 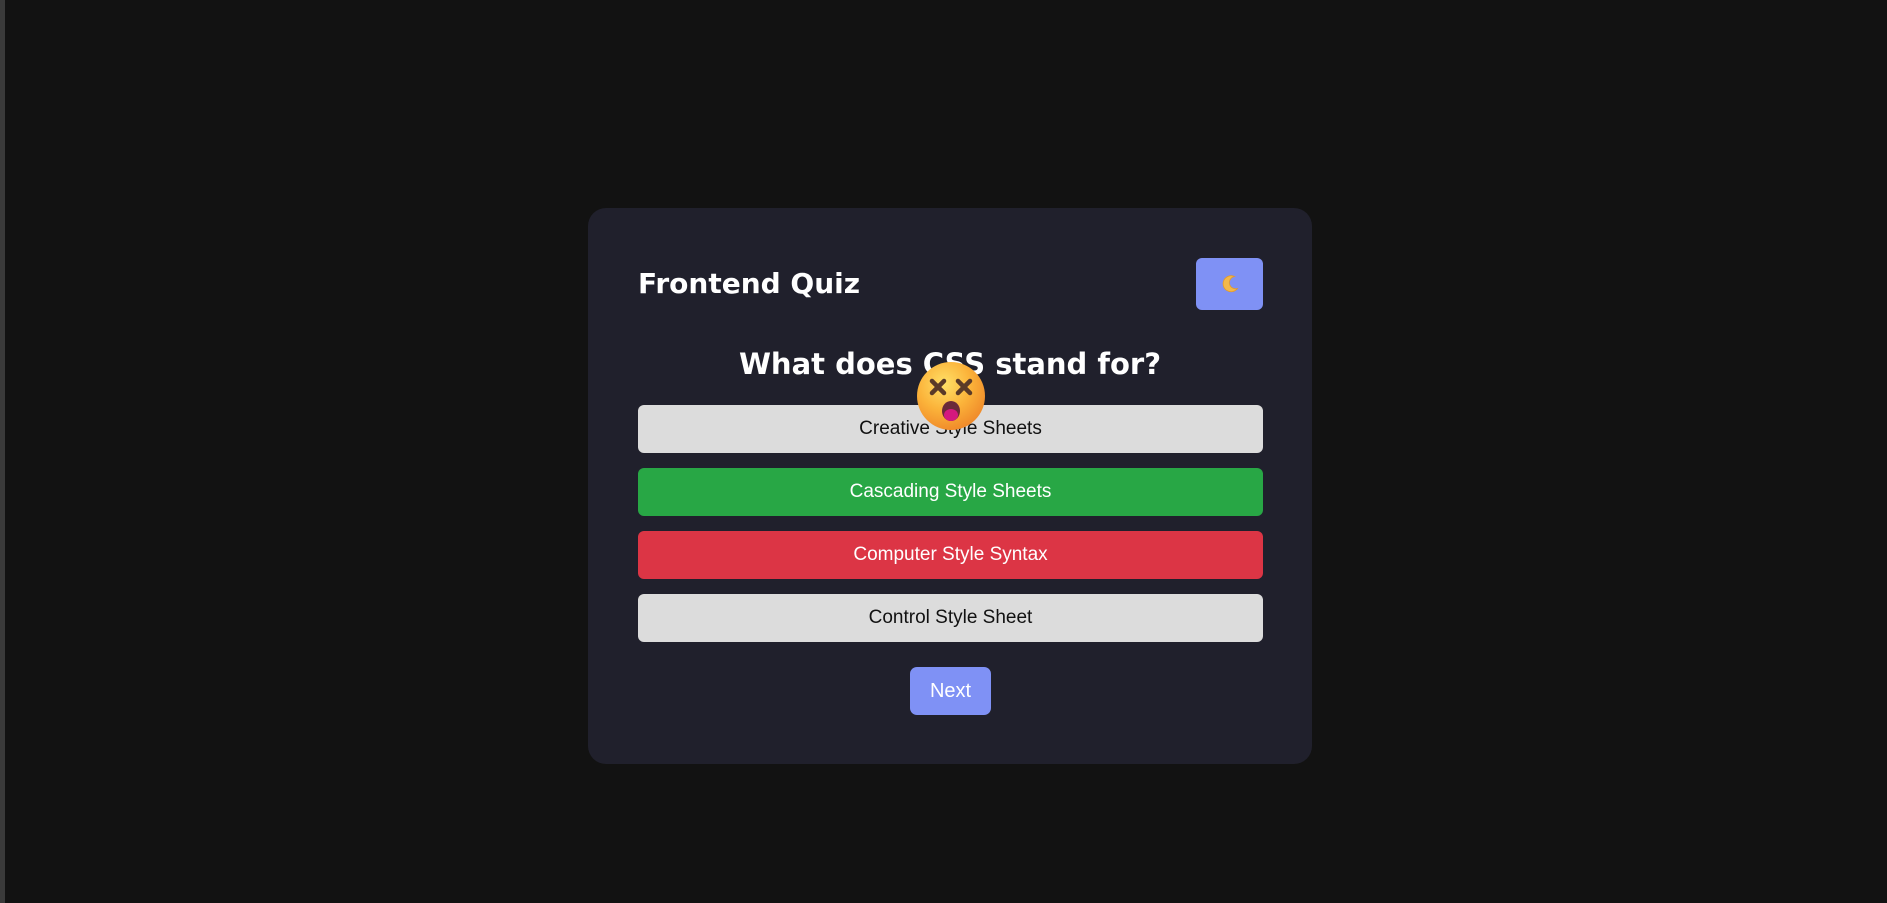 I want to click on theme-toggle-button, so click(x=1229, y=284).